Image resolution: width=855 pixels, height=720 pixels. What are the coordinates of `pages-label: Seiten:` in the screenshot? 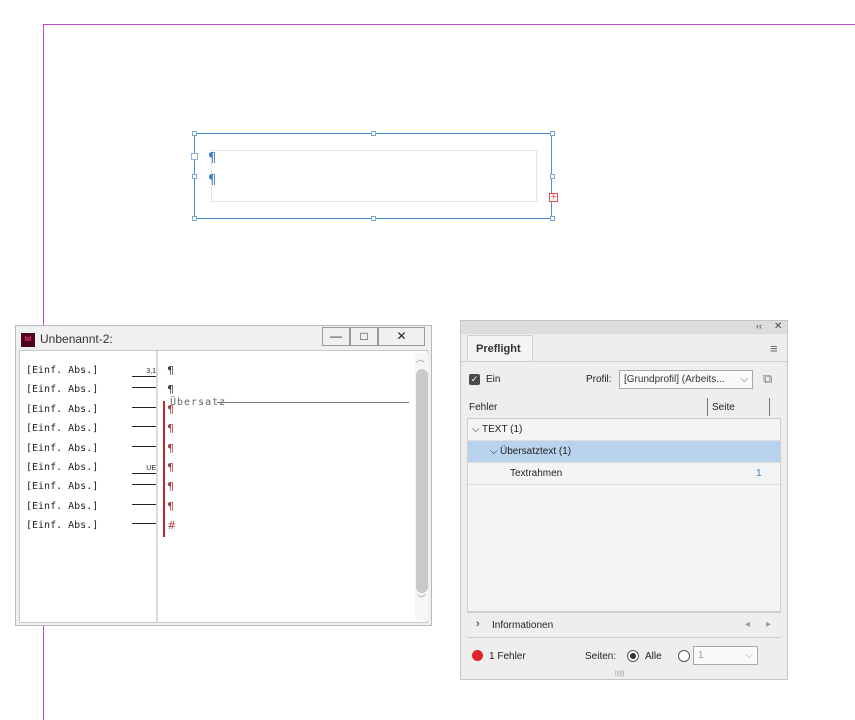 It's located at (601, 656).